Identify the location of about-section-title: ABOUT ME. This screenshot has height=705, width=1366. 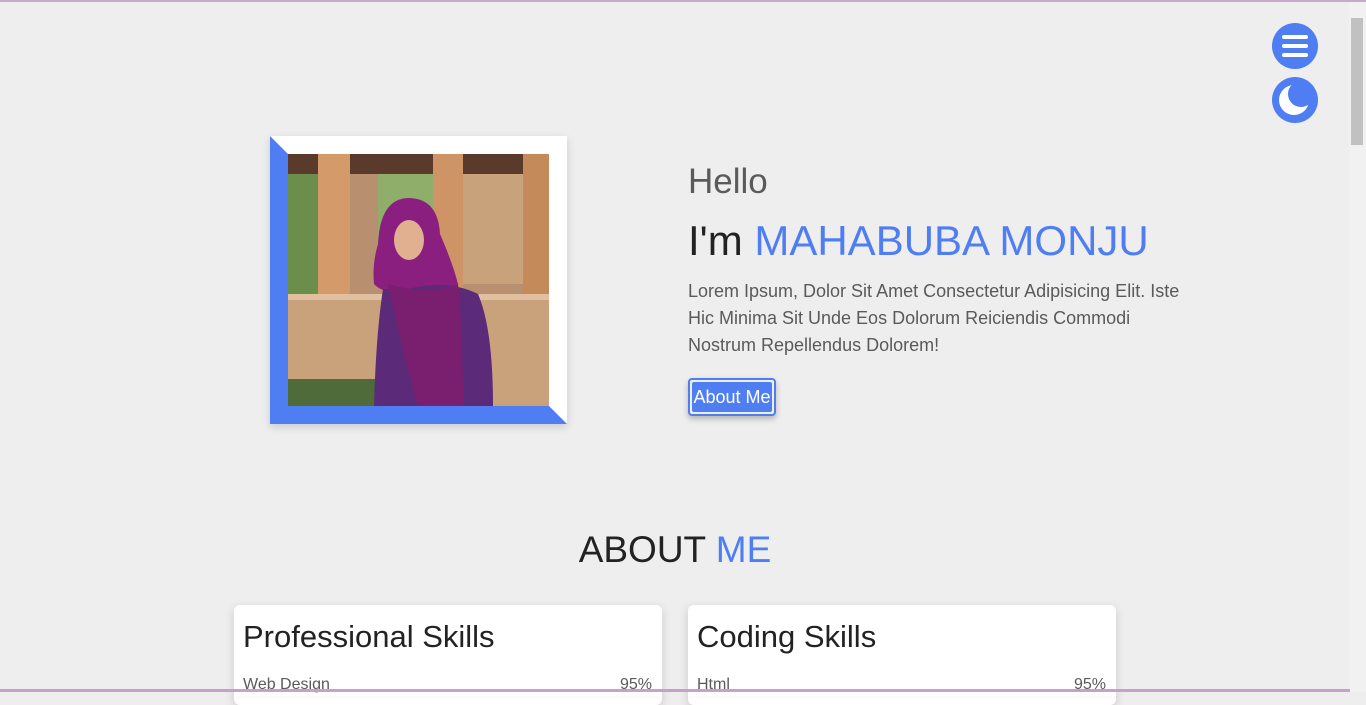
(675, 550).